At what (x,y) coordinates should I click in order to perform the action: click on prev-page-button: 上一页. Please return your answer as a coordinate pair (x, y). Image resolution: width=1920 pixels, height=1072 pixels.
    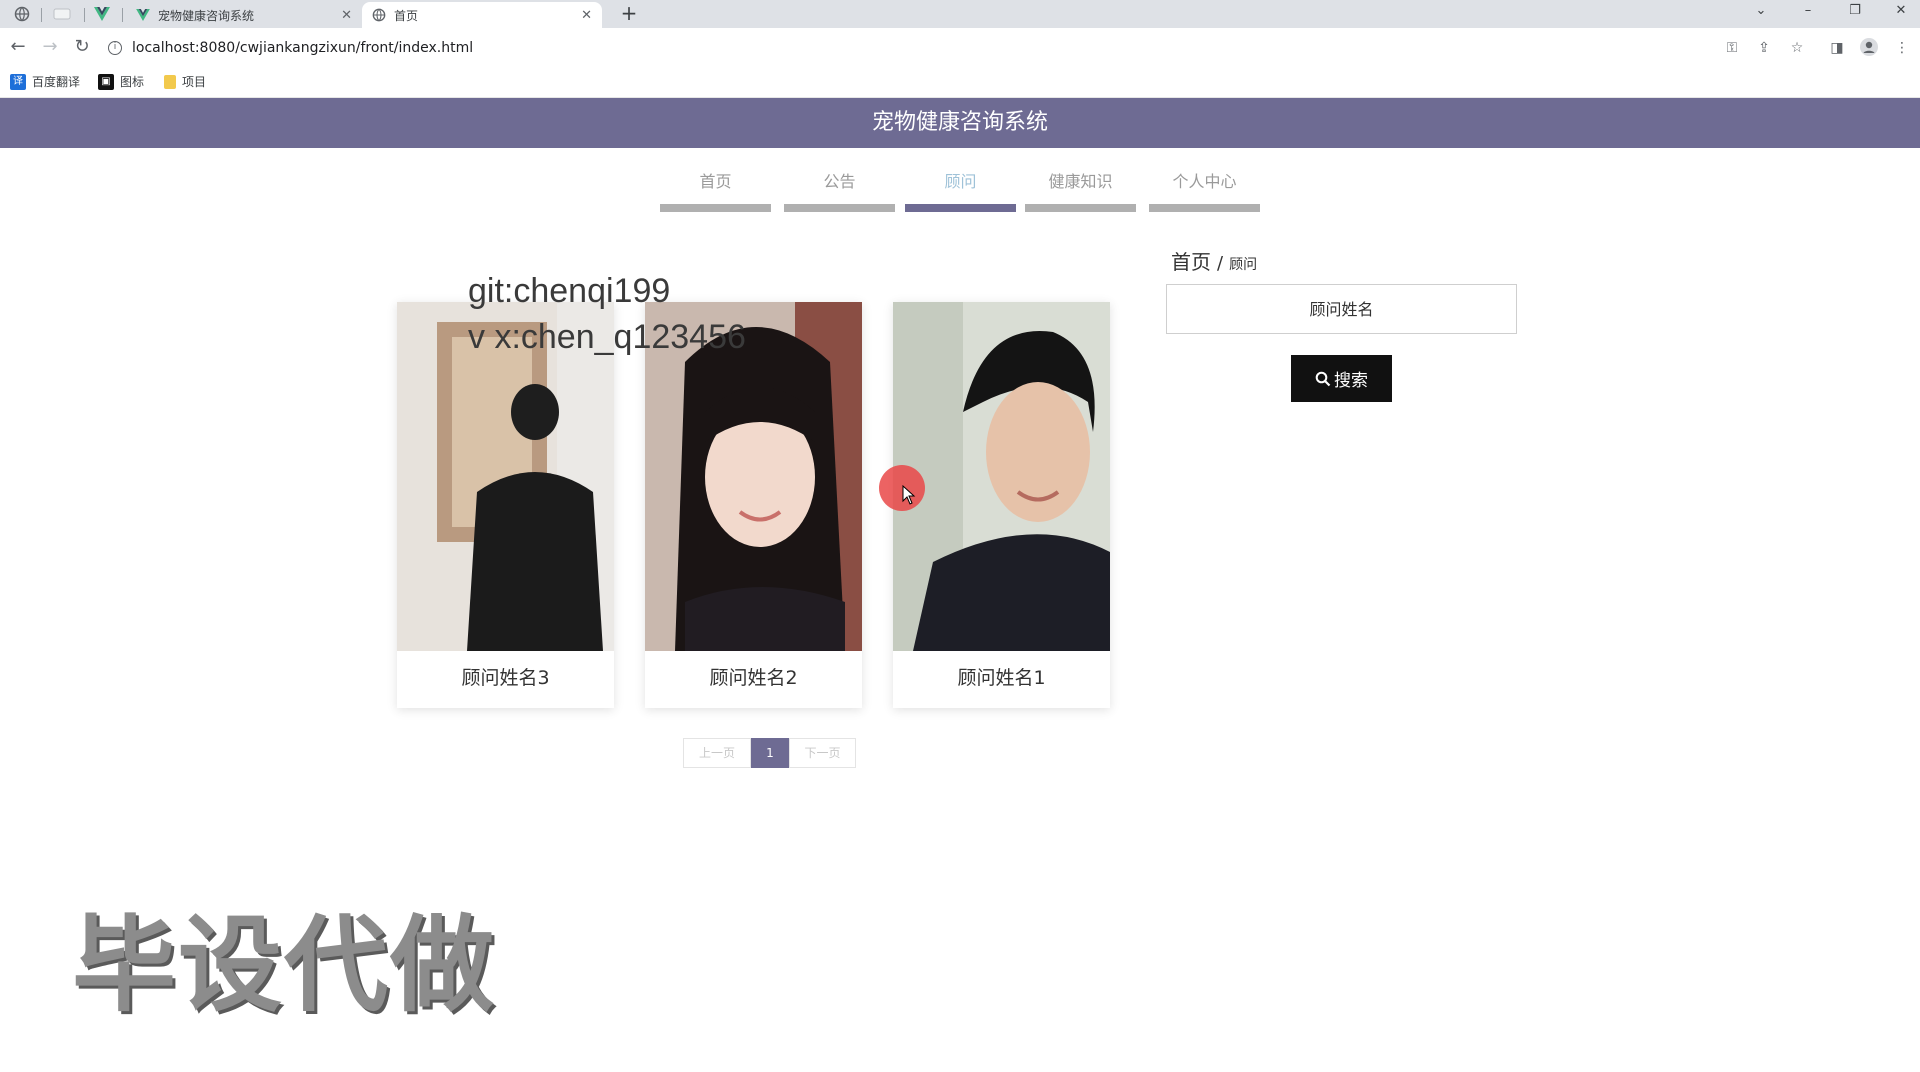
    Looking at the image, I should click on (717, 753).